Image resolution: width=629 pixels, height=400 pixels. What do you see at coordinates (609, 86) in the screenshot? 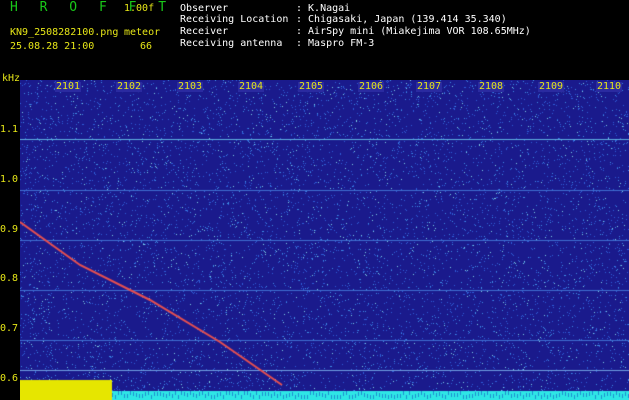
I see `x-tick-label: 2110` at bounding box center [609, 86].